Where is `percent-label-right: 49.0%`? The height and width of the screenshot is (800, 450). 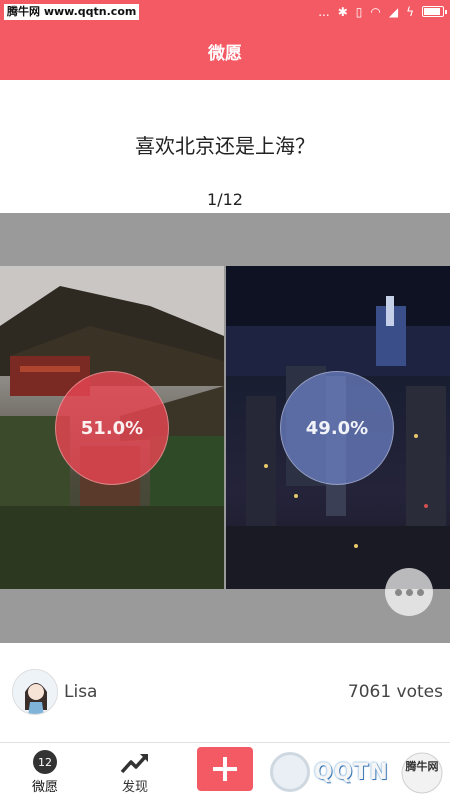 percent-label-right: 49.0% is located at coordinates (337, 428).